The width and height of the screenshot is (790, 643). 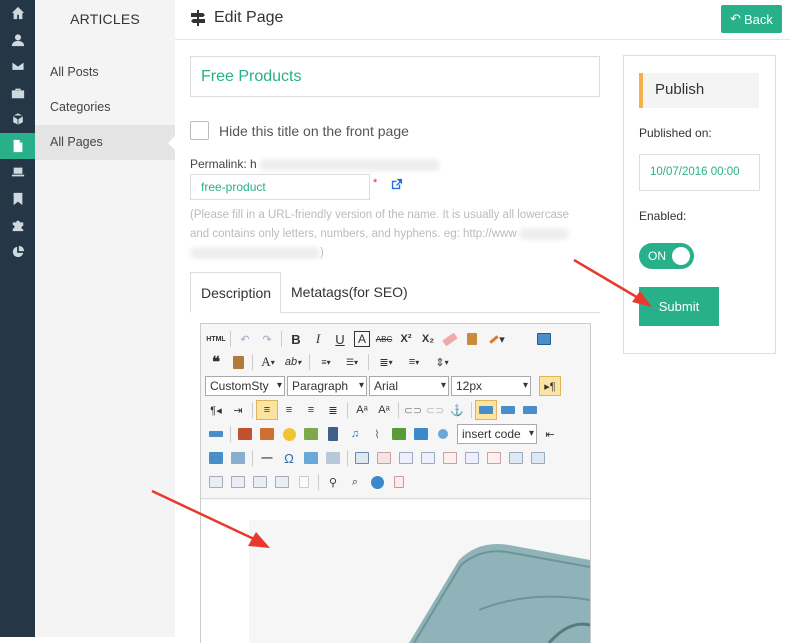 I want to click on horizontal-rule-button: —, so click(x=267, y=458).